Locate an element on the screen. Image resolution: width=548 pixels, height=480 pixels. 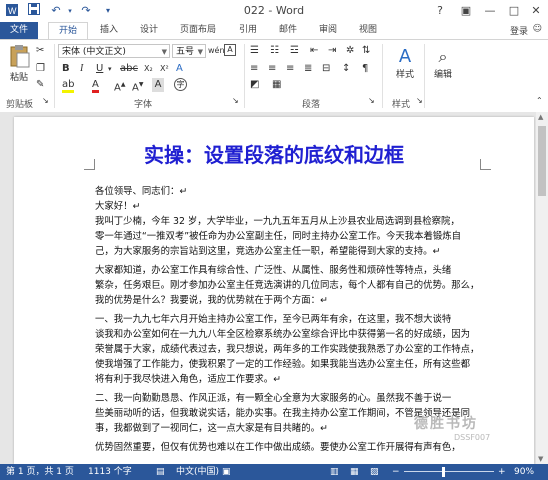
tab-design: 设计 is located at coordinates (149, 30).